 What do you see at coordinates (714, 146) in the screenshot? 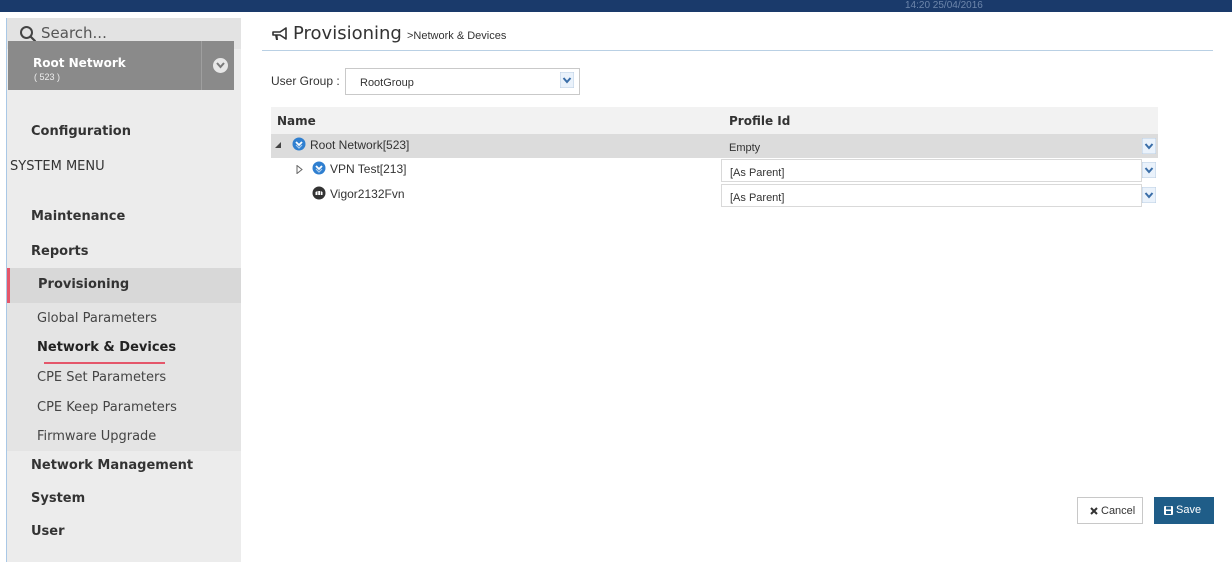
I see `table-row: Root Network[523] Empty` at bounding box center [714, 146].